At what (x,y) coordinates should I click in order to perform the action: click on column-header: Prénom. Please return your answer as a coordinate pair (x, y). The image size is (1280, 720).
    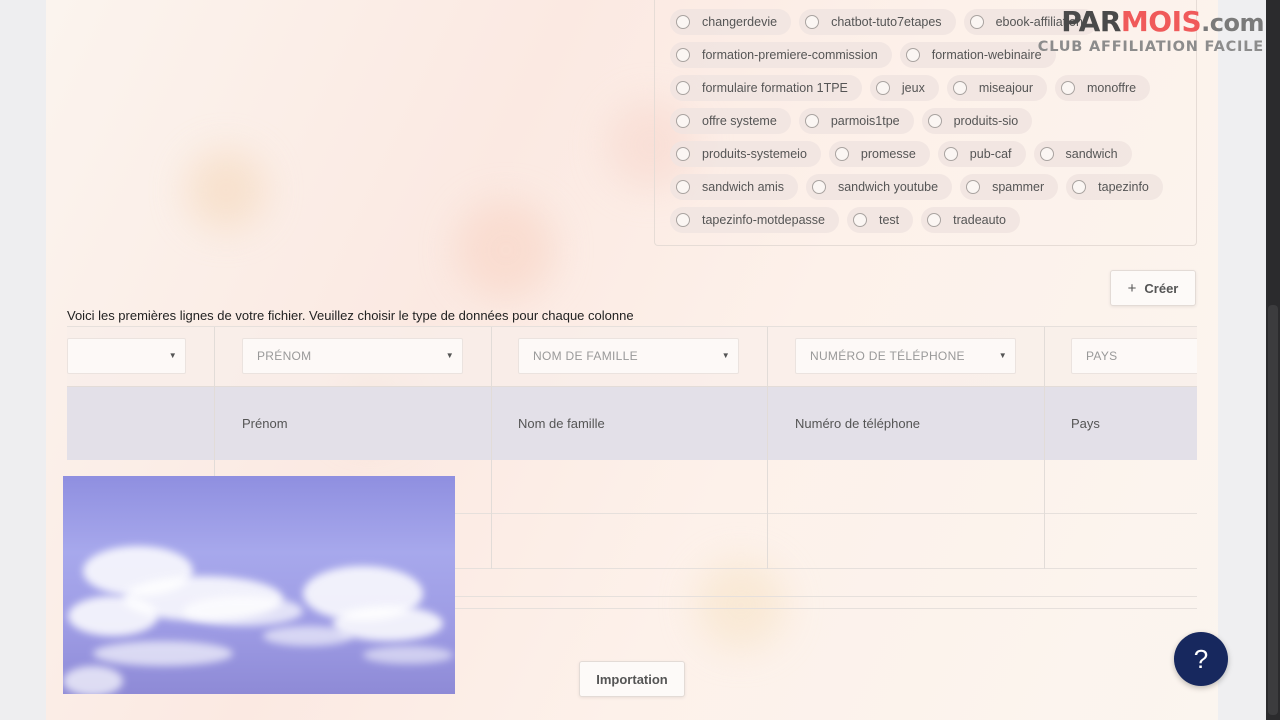
    Looking at the image, I should click on (265, 423).